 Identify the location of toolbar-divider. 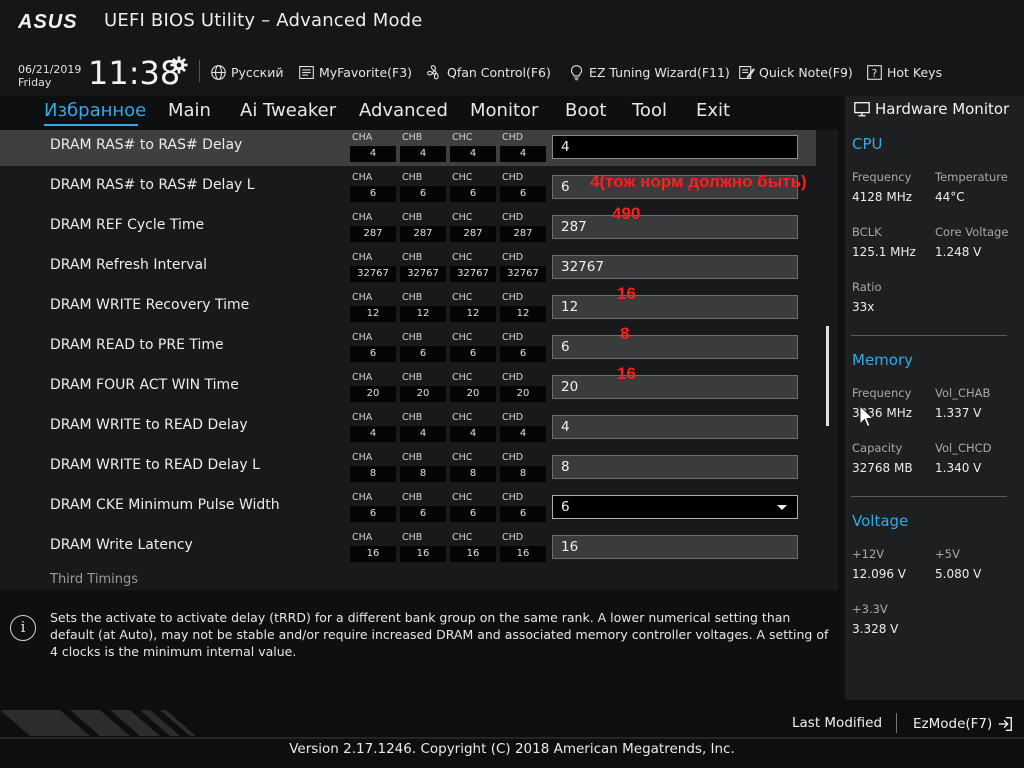
(199, 71).